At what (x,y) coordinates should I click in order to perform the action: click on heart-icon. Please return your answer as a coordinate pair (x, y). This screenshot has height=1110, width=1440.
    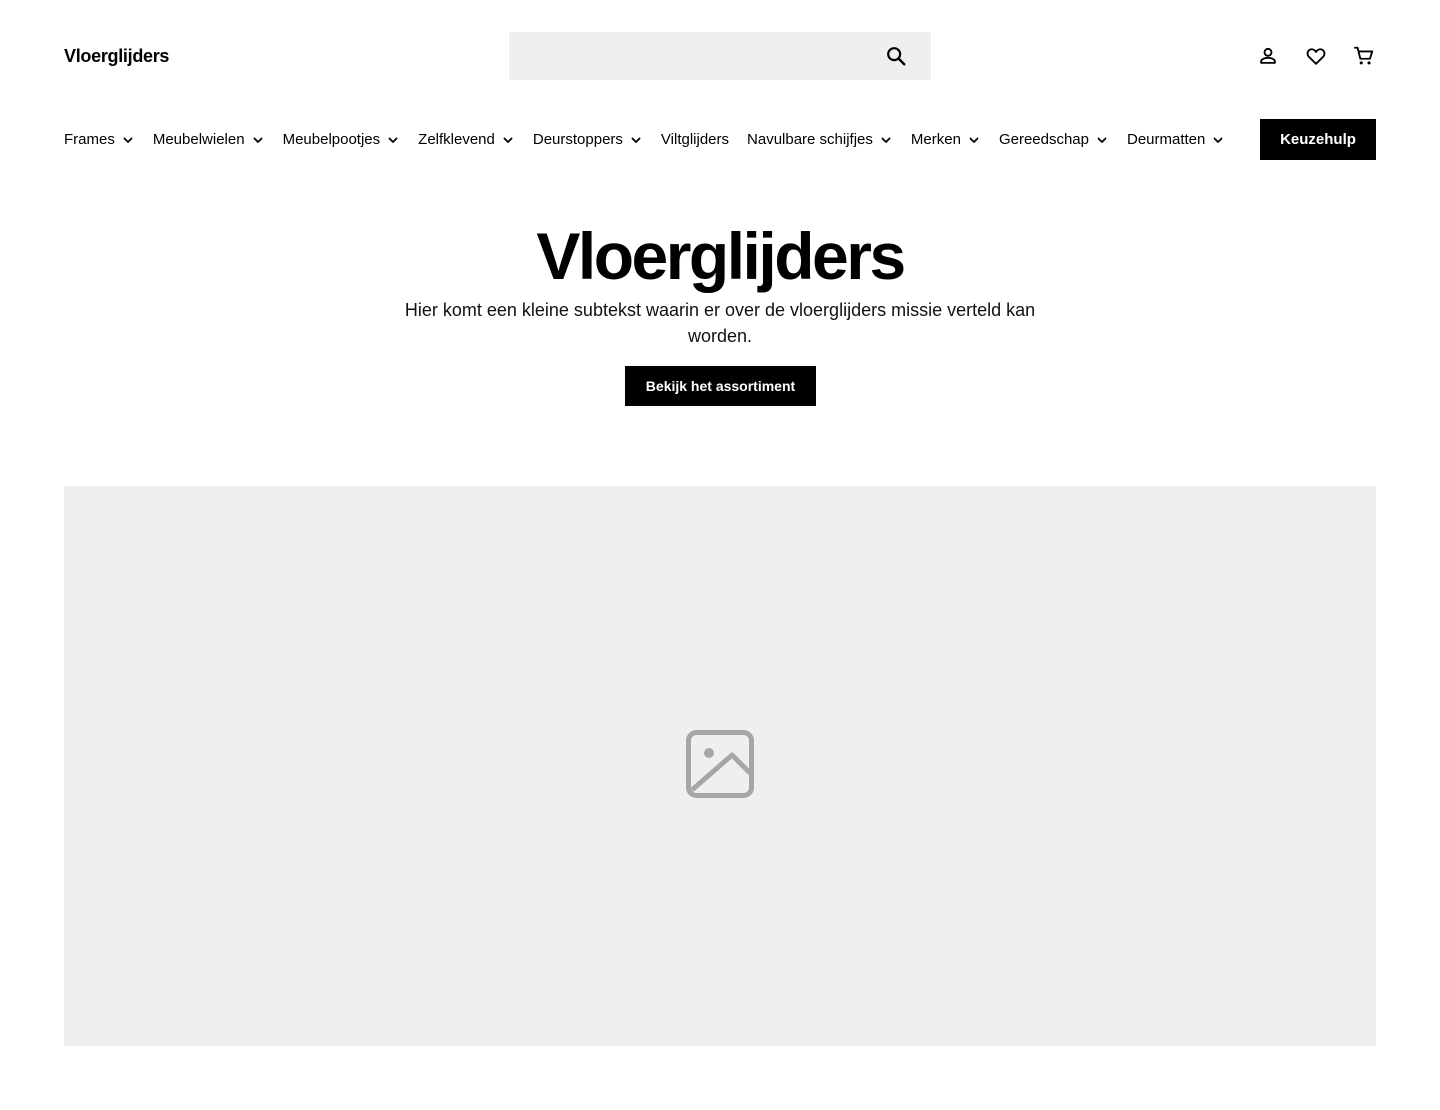
    Looking at the image, I should click on (1316, 56).